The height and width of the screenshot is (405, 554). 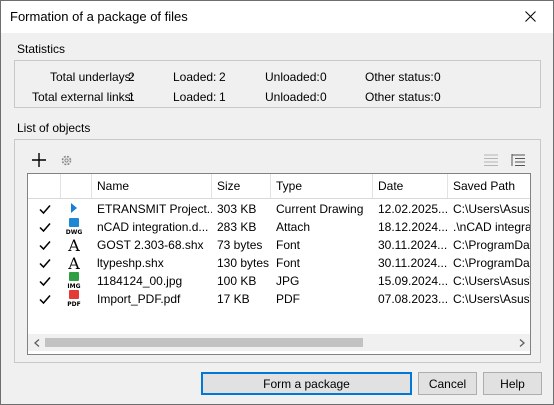 I want to click on settings-button, so click(x=66, y=160).